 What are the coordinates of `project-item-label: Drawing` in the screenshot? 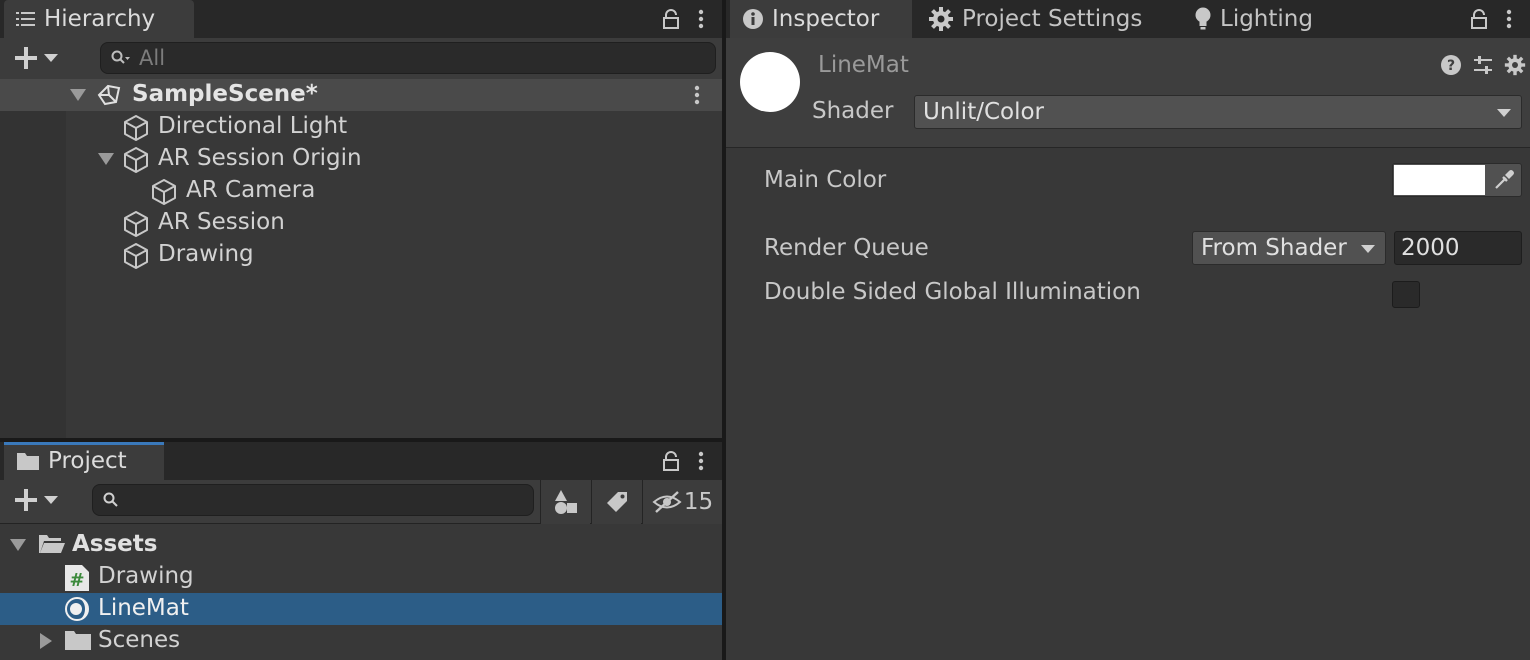 It's located at (146, 576).